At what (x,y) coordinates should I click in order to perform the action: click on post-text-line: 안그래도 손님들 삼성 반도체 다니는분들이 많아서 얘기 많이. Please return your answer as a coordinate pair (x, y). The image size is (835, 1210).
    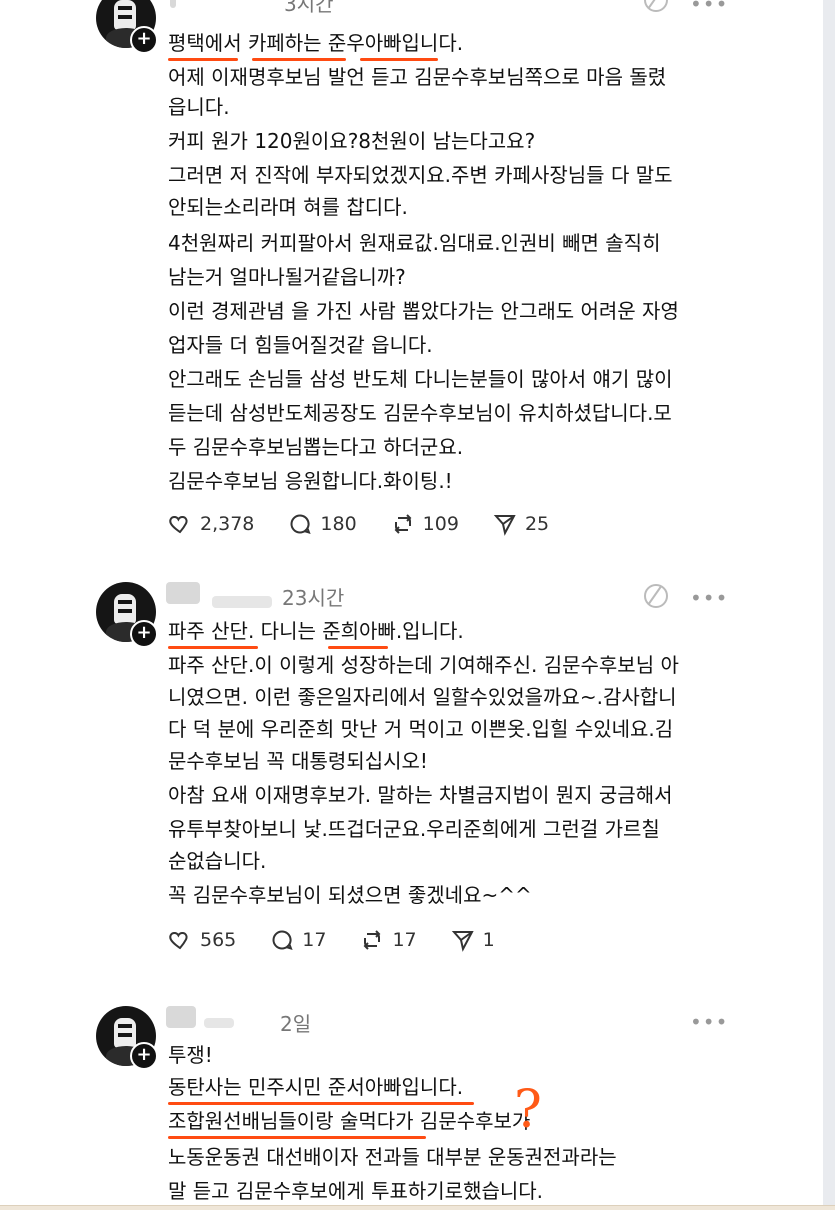
    Looking at the image, I should click on (420, 379).